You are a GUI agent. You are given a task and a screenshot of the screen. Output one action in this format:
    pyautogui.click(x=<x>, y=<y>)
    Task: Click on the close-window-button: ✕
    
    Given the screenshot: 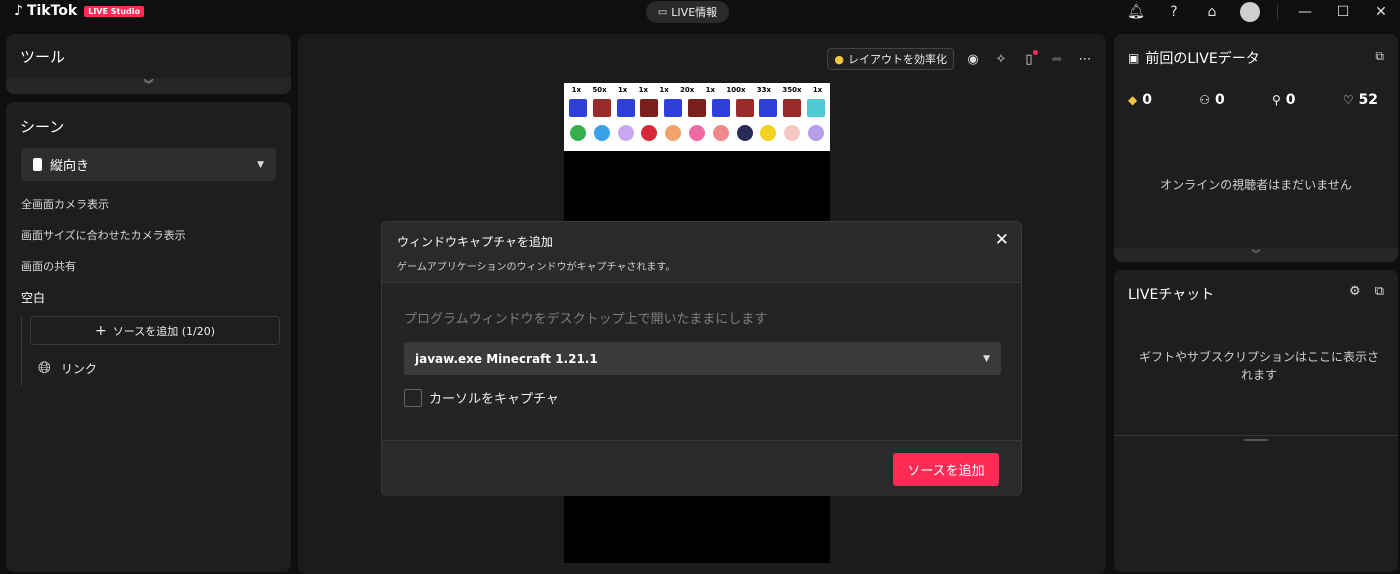 What is the action you would take?
    pyautogui.click(x=1381, y=12)
    